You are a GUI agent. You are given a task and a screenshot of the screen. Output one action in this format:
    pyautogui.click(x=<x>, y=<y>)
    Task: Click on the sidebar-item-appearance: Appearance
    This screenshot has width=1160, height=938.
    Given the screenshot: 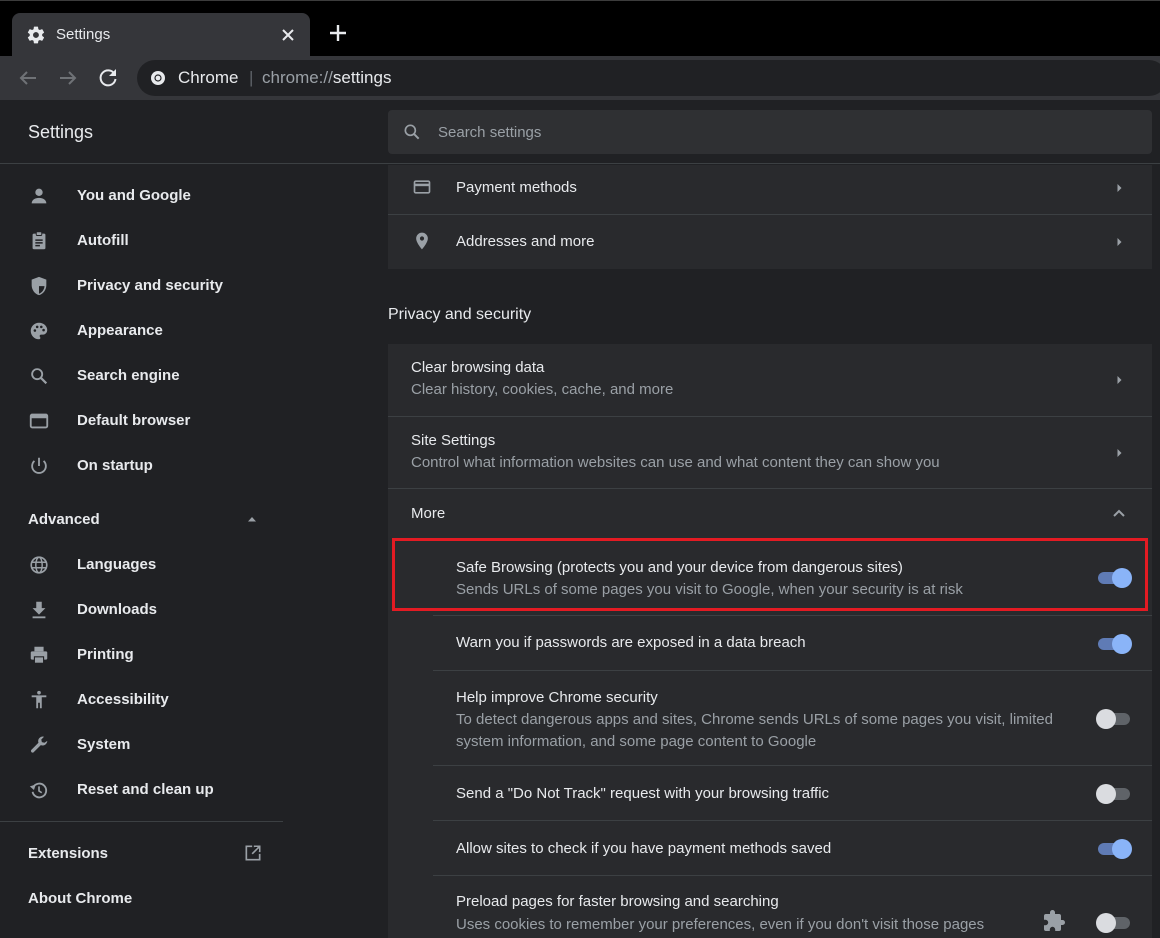 What is the action you would take?
    pyautogui.click(x=141, y=331)
    